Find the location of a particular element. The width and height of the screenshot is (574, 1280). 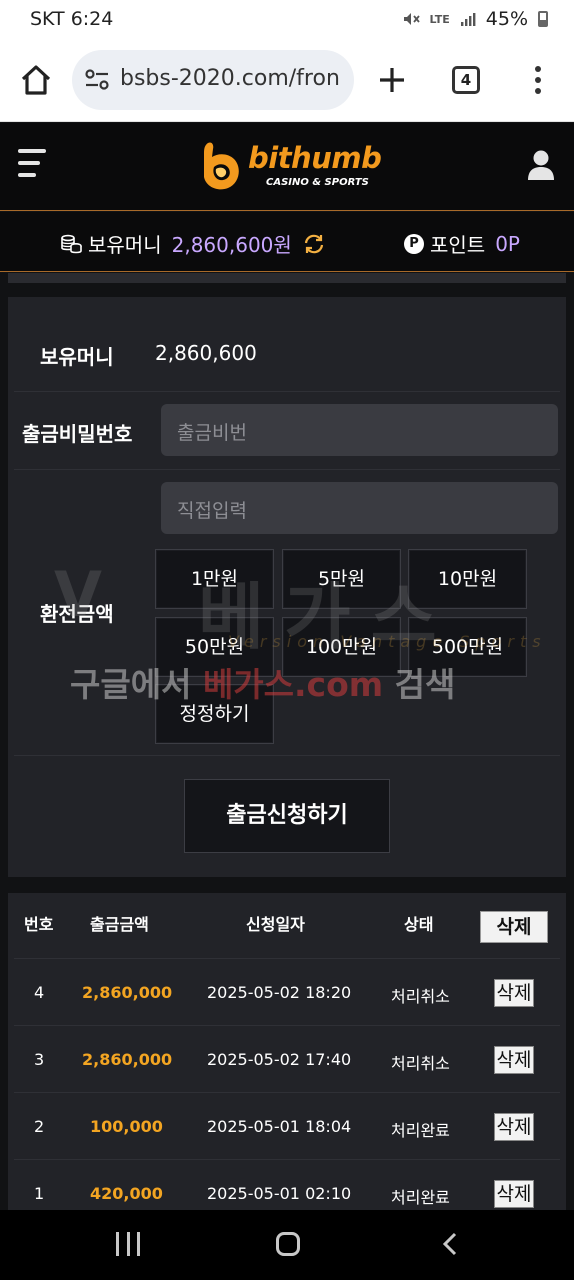

point-icon: P is located at coordinates (414, 243).